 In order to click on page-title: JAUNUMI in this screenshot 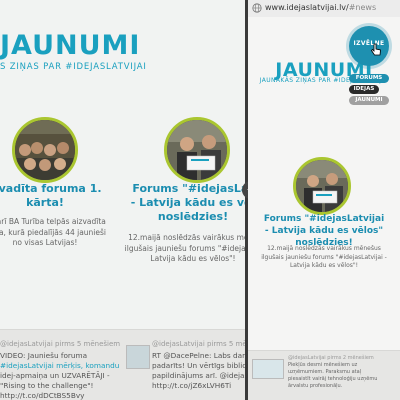, I will do `click(70, 45)`.